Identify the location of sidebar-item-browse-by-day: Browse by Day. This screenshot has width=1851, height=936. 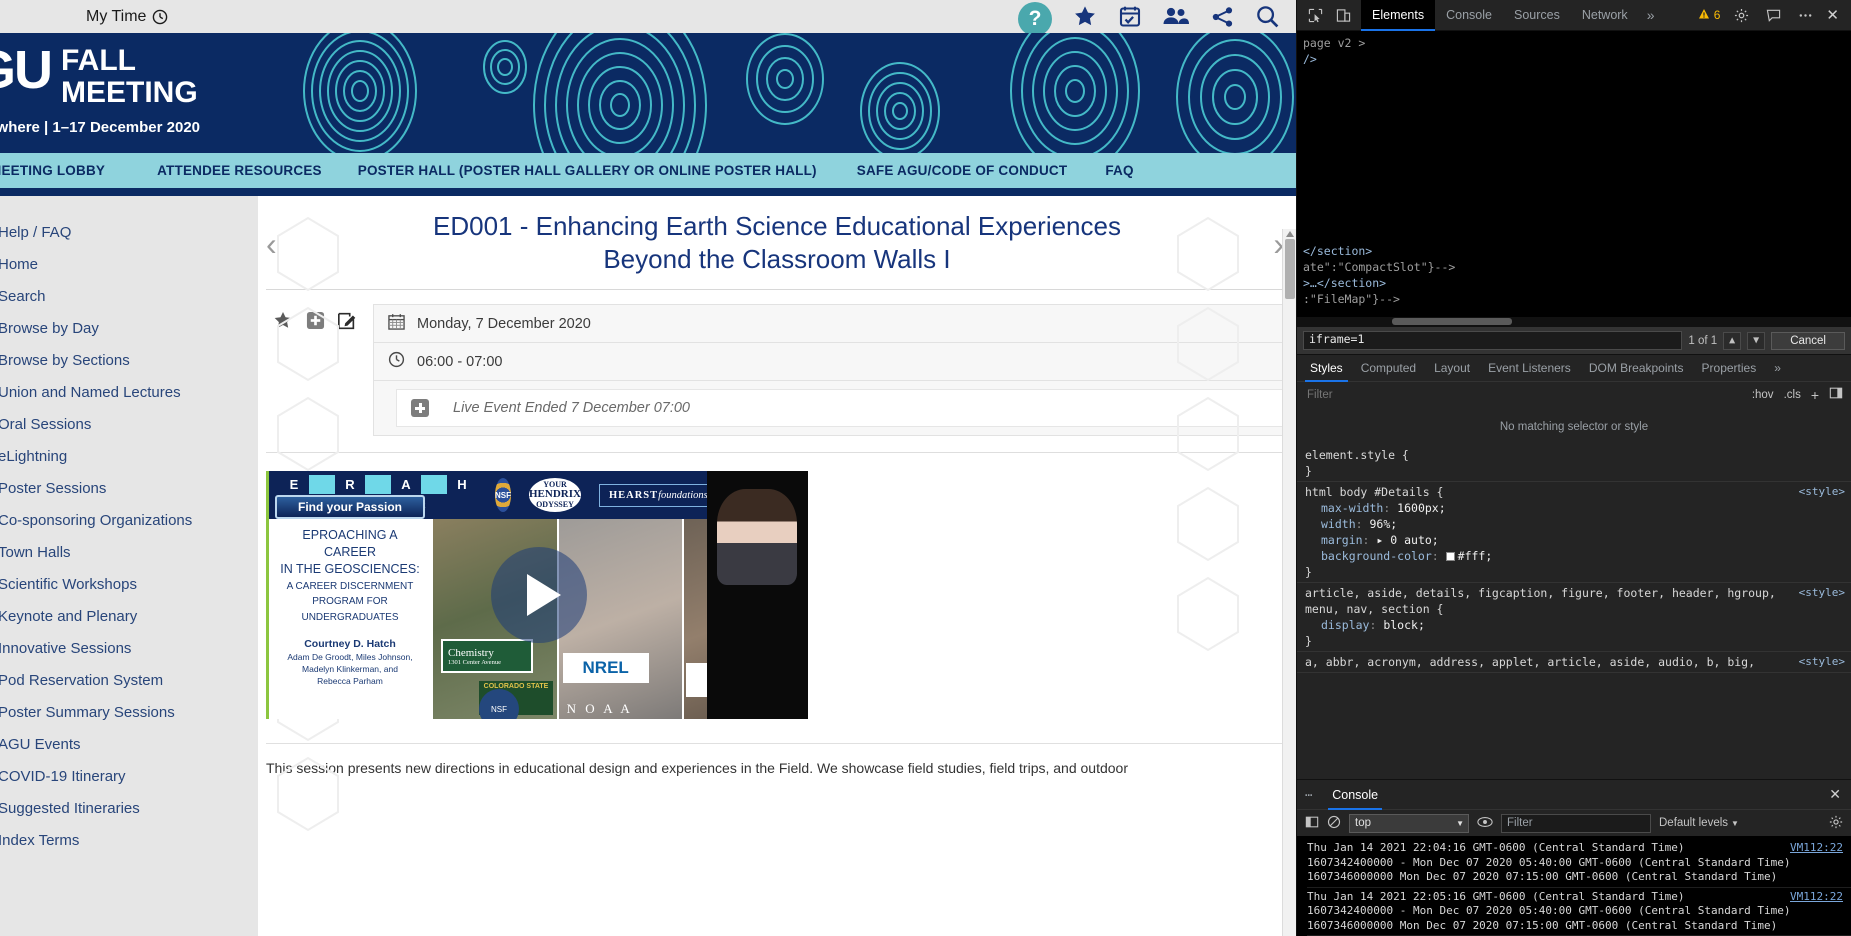
(129, 328).